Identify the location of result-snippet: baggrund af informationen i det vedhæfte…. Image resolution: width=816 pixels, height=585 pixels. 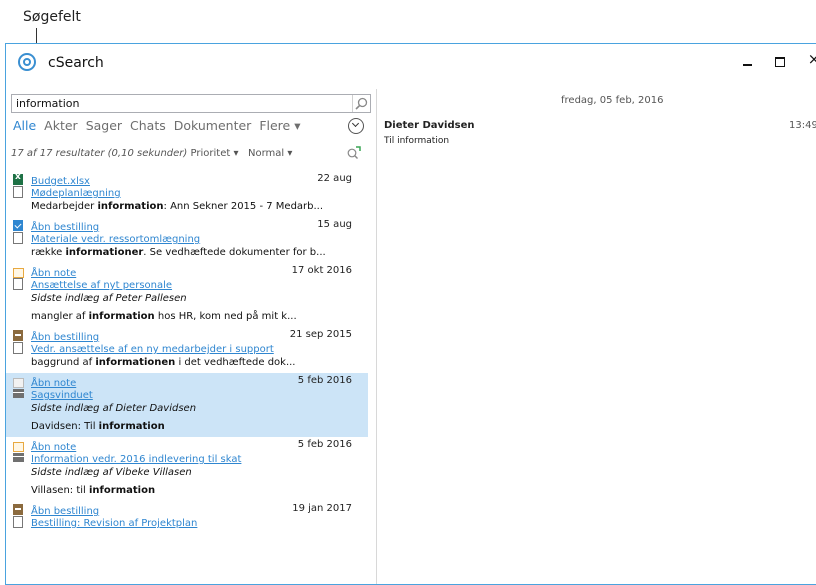
(199, 363).